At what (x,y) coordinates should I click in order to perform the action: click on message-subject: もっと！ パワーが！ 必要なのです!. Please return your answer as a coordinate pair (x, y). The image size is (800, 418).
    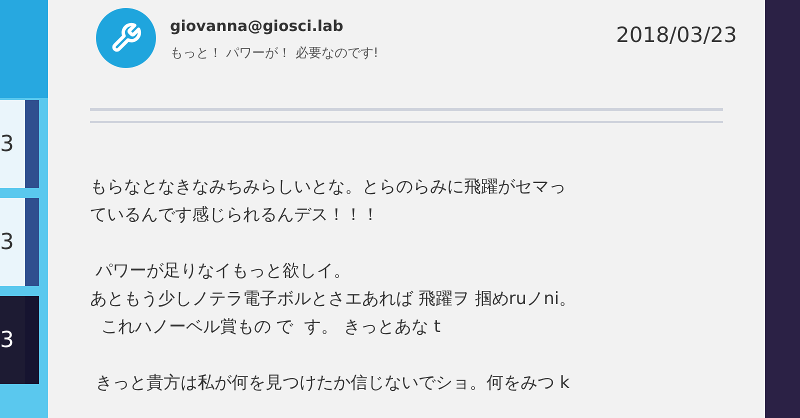
    Looking at the image, I should click on (275, 53).